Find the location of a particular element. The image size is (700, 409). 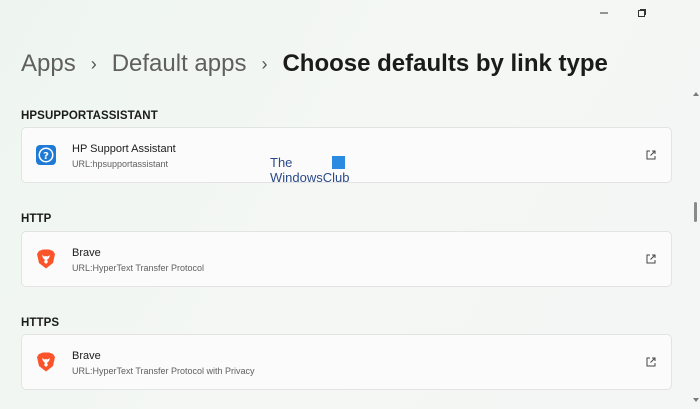

app-name: HP Support Assistant is located at coordinates (124, 149).